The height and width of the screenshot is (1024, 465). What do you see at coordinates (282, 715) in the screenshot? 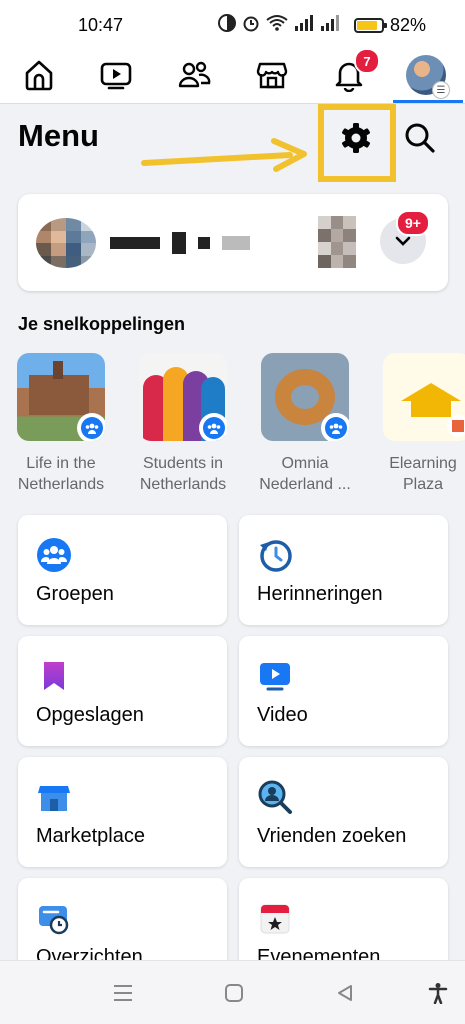
I see `tile-label: Video` at bounding box center [282, 715].